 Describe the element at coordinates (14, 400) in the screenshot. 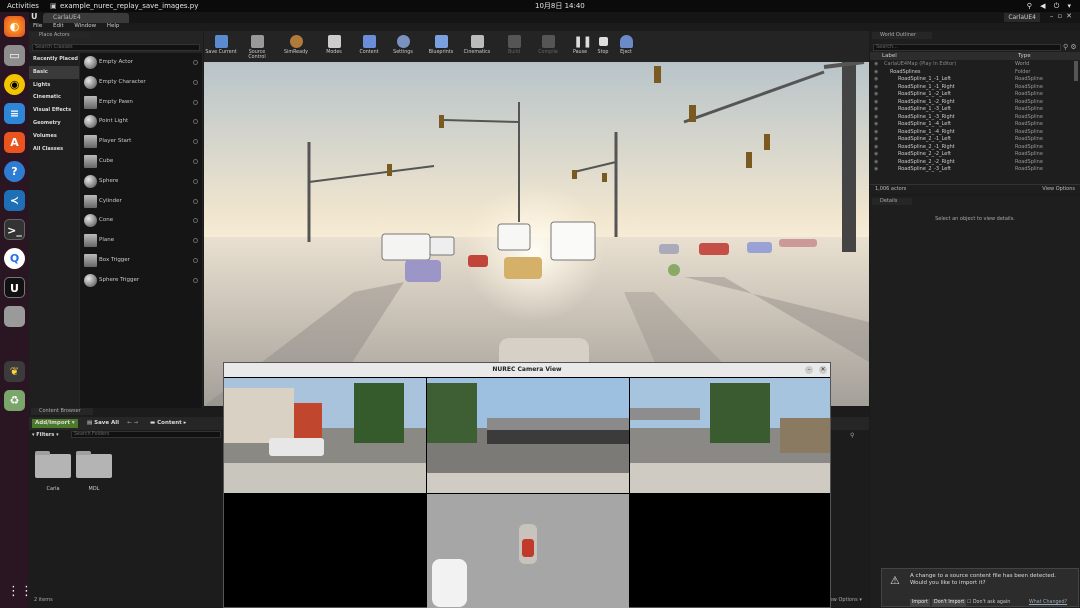

I see `trash-icon: ♻` at that location.